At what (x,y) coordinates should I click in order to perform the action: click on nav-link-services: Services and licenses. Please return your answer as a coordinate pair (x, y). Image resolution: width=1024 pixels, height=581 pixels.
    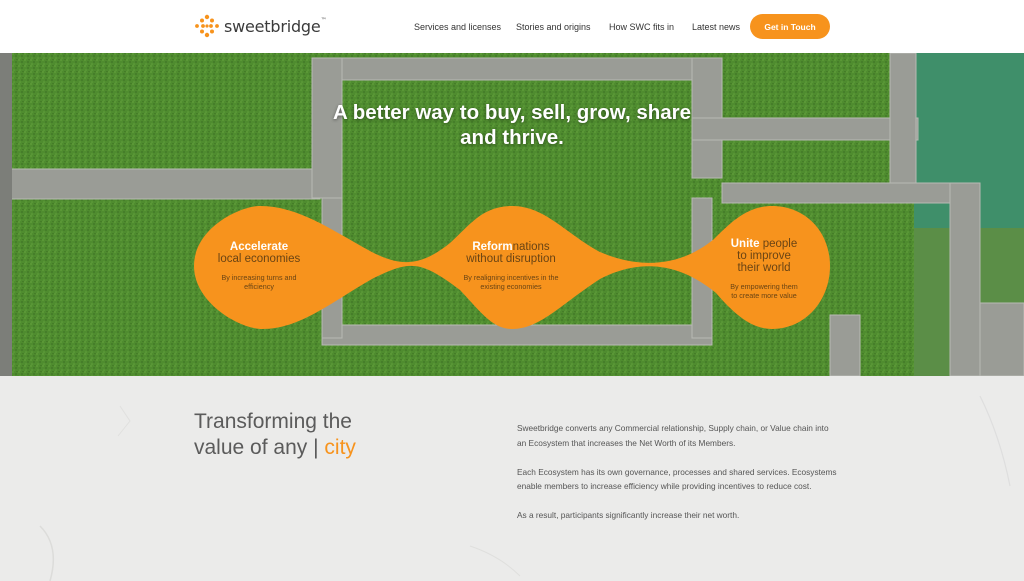
    Looking at the image, I should click on (457, 27).